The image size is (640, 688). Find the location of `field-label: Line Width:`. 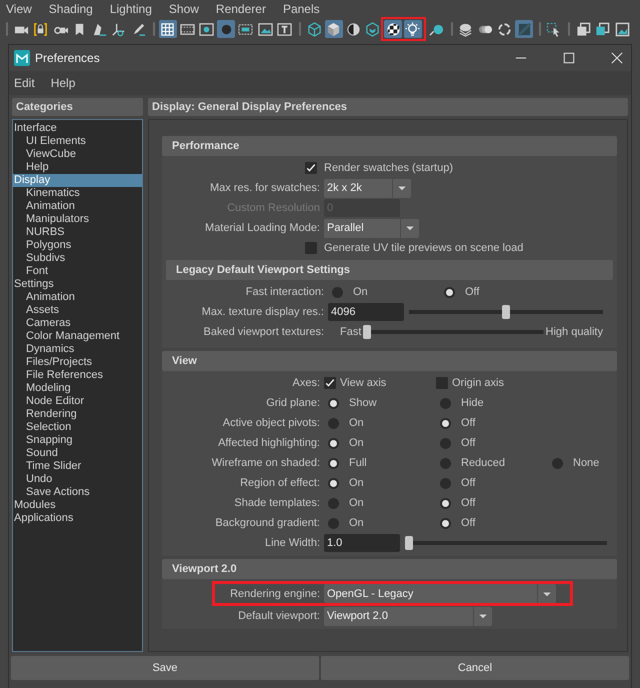

field-label: Line Width: is located at coordinates (292, 543).